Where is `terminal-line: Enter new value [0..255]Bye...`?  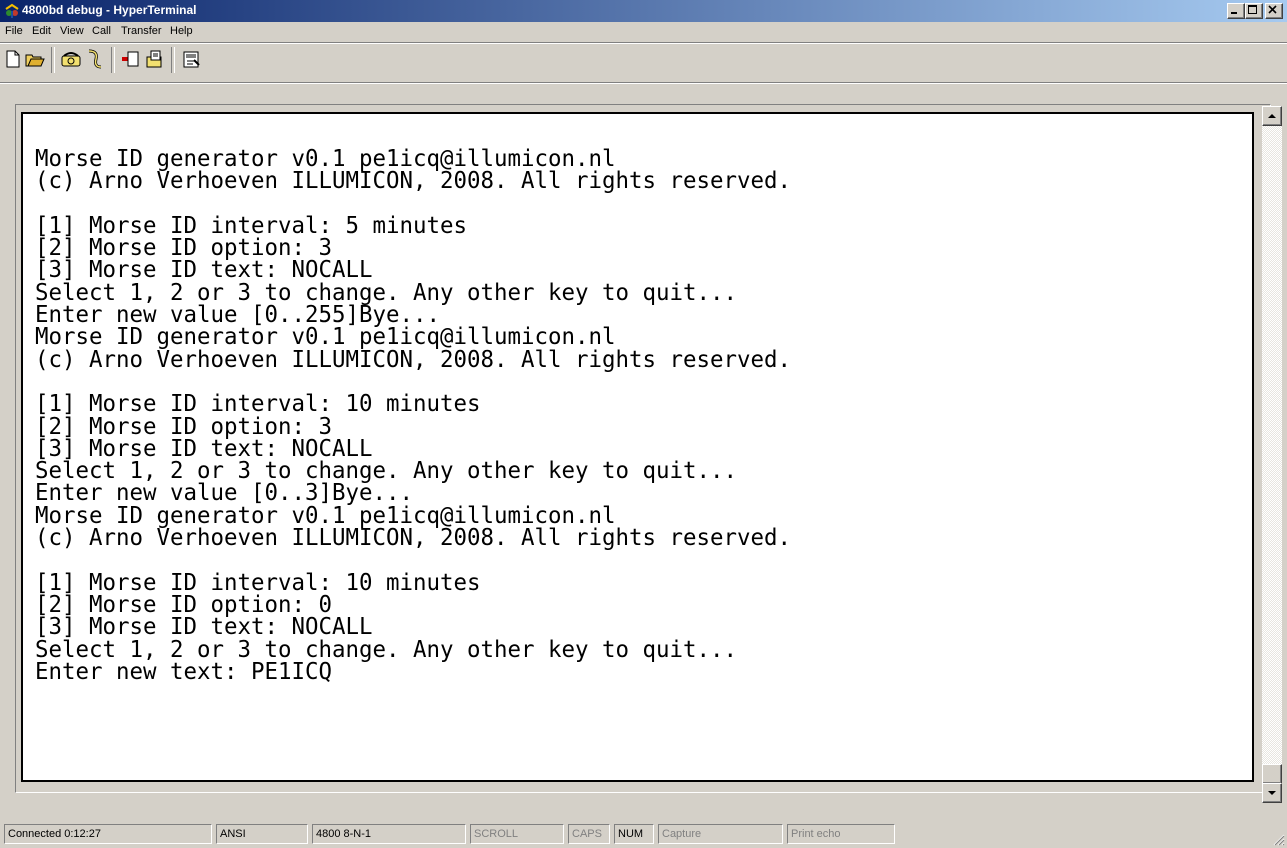
terminal-line: Enter new value [0..255]Bye... is located at coordinates (238, 315).